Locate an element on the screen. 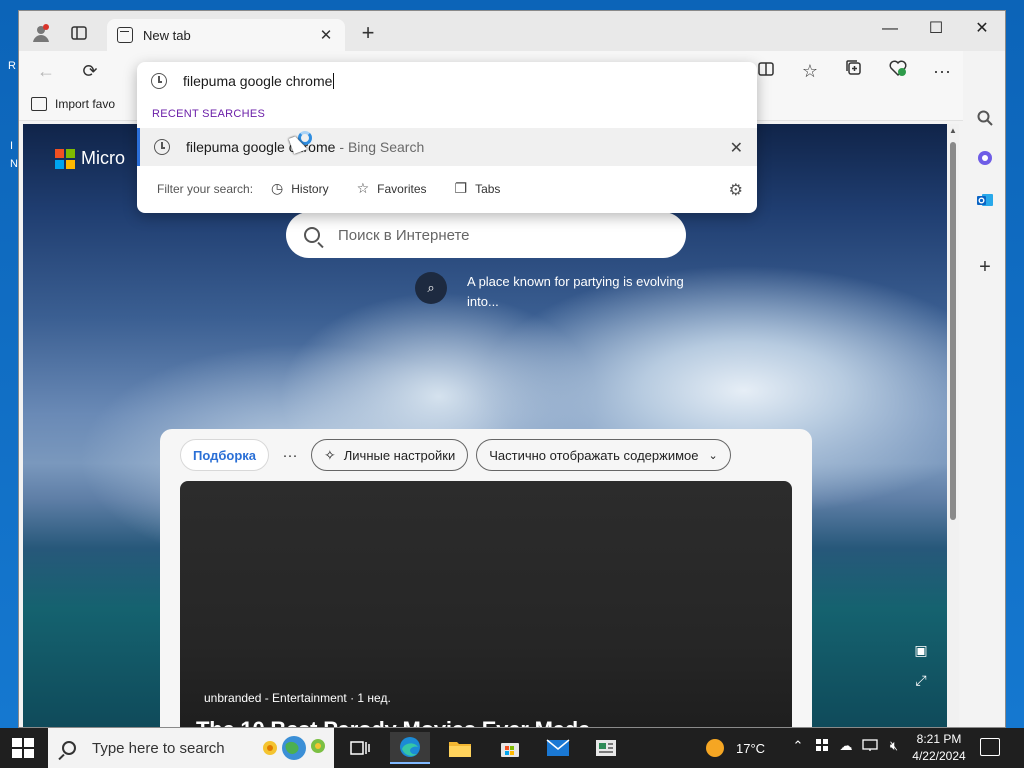  sidebar-search-icon is located at coordinates (985, 121).